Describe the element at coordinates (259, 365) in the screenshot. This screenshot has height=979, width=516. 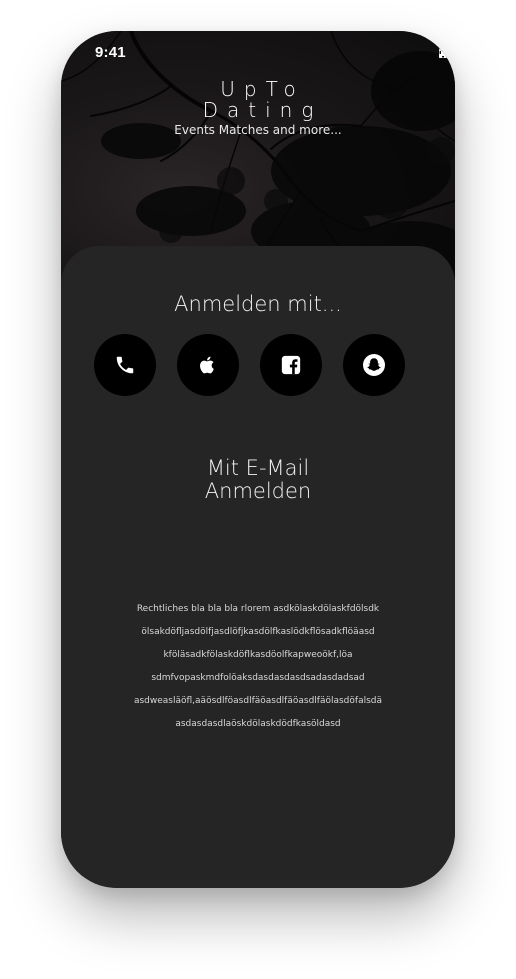
I see `social-login-row` at that location.